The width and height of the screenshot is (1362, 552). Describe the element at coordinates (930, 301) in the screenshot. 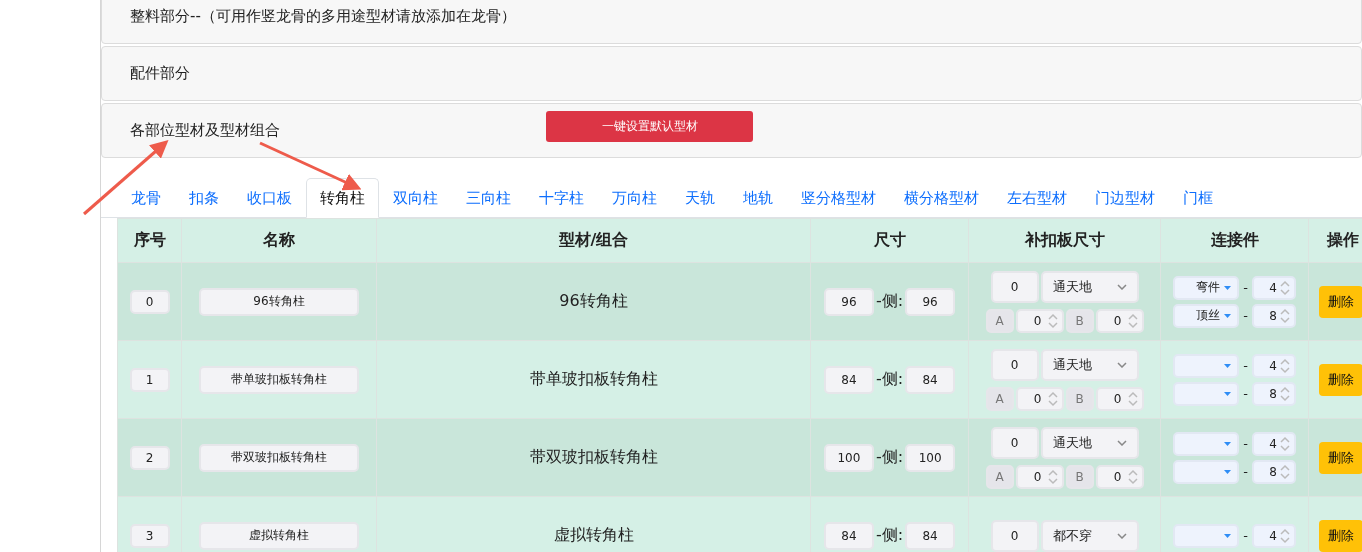

I see `side-size-field: 96` at that location.